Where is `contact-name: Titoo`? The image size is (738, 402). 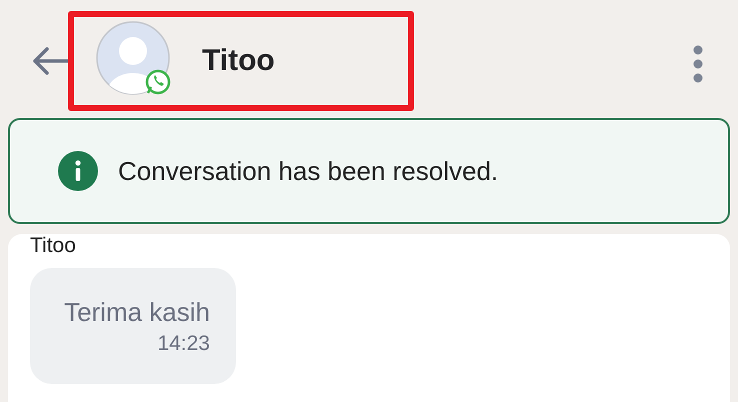 contact-name: Titoo is located at coordinates (238, 61).